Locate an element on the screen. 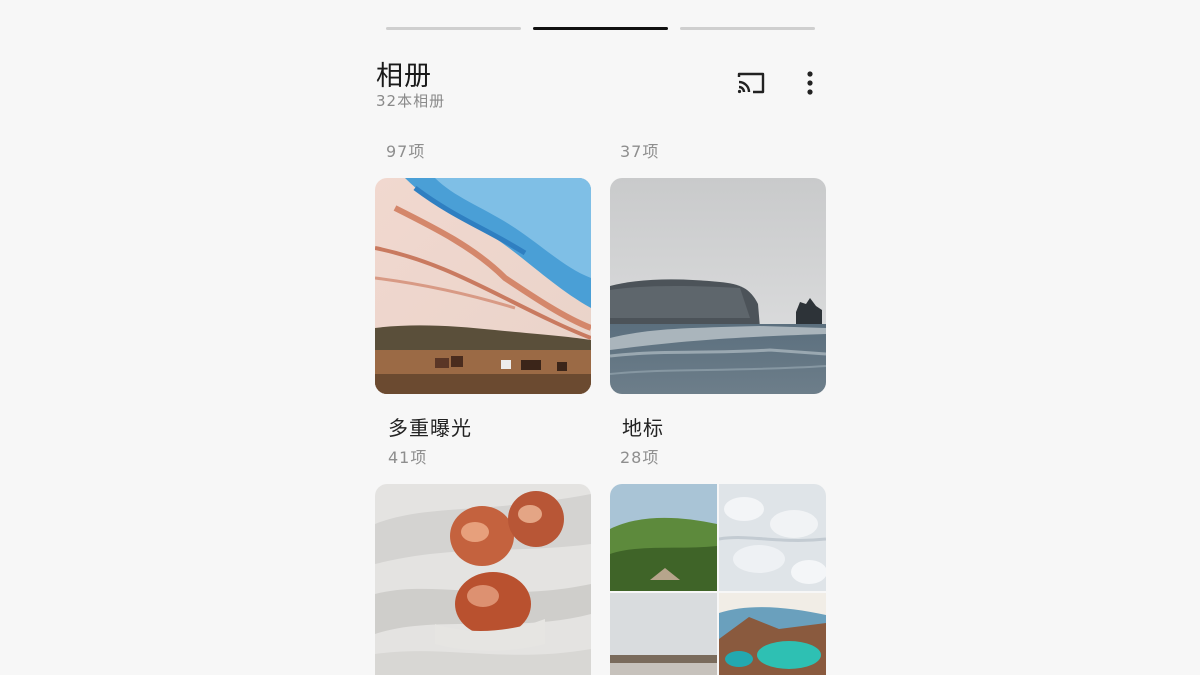  album-thumbnail-mosaic is located at coordinates (718, 579).